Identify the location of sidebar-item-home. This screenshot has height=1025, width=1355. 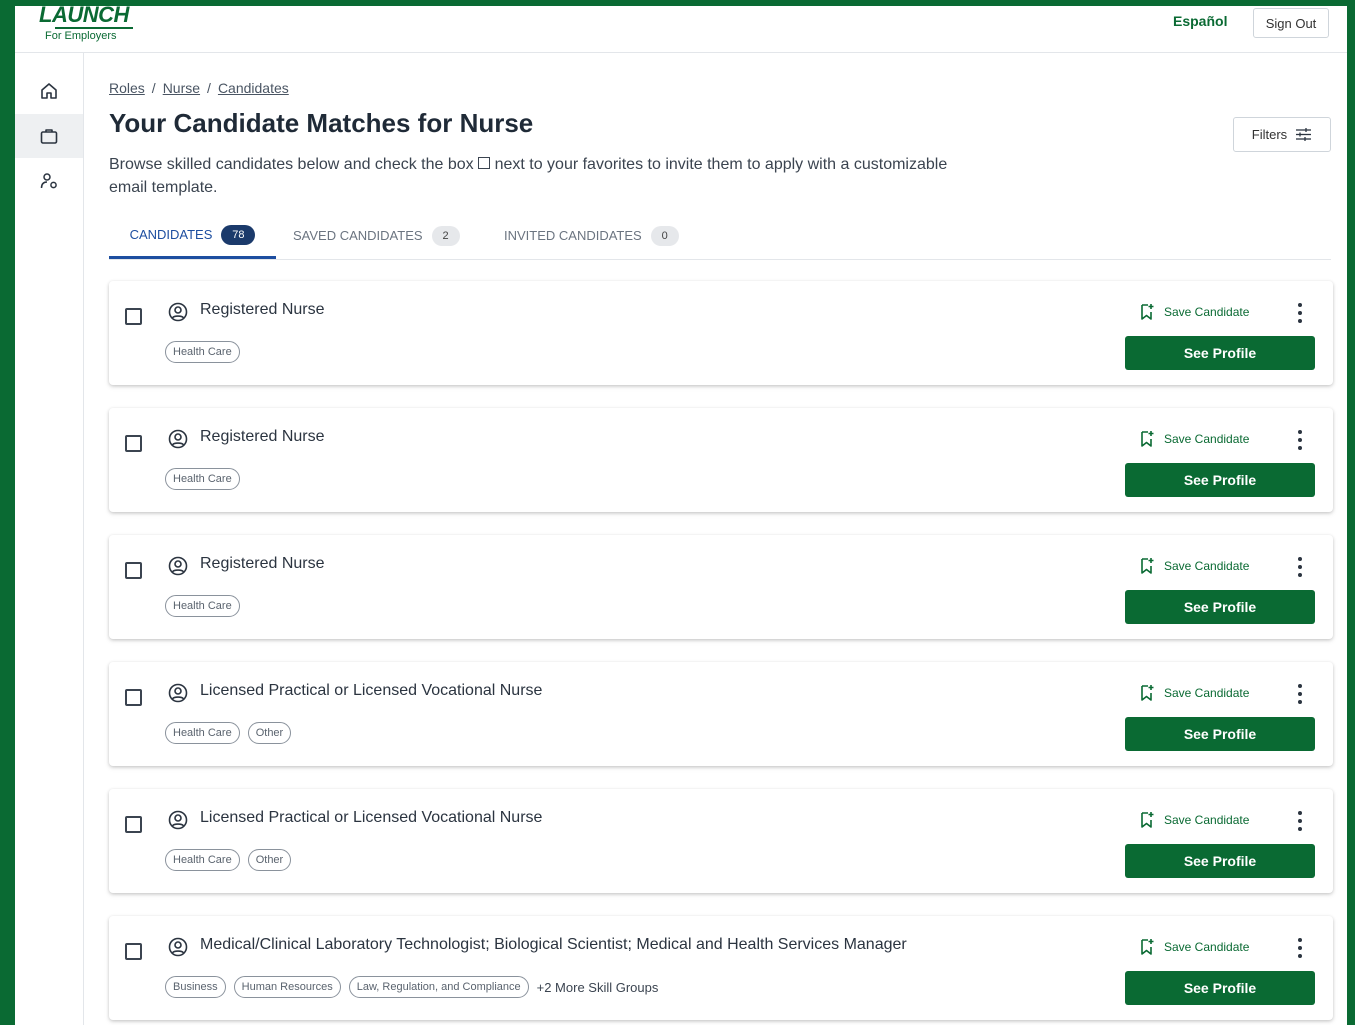
(49, 91).